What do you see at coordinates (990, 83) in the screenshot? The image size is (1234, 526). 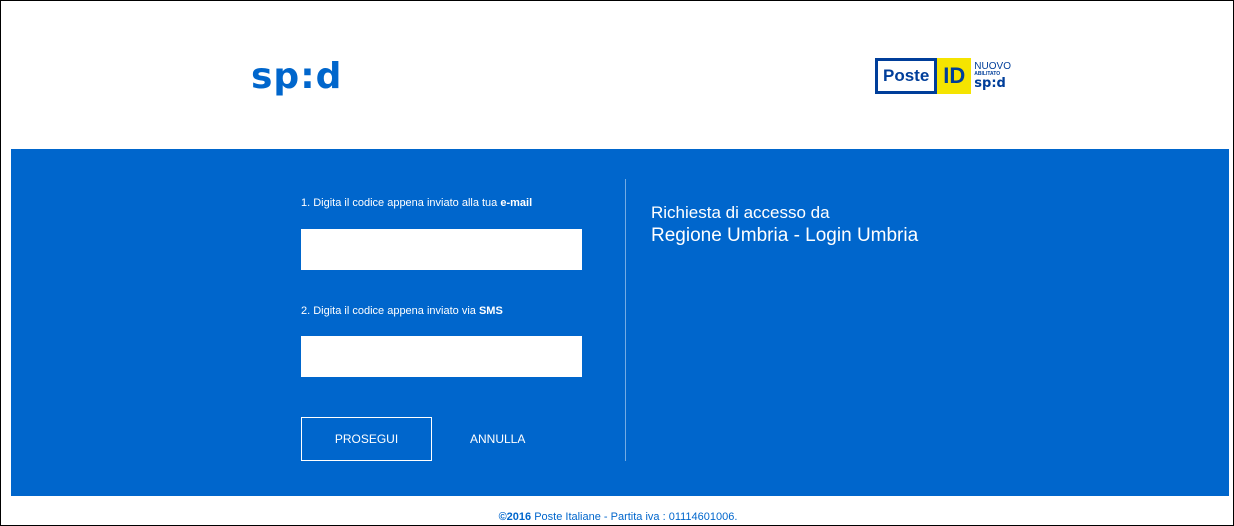 I see `poste-spid-label: sp:d` at bounding box center [990, 83].